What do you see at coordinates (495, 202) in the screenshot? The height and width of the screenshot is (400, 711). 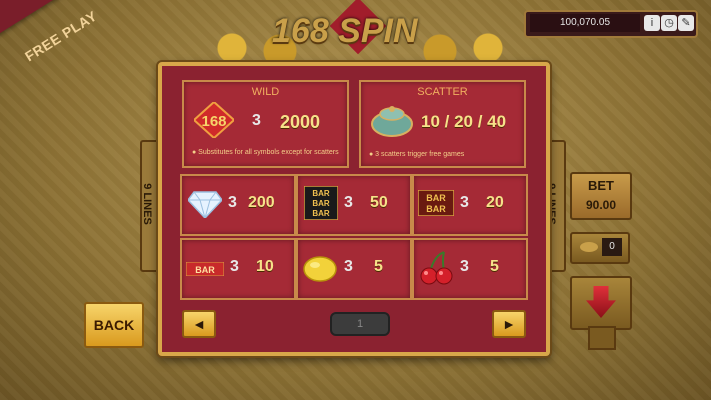 I see `double-bar-payout: 20` at bounding box center [495, 202].